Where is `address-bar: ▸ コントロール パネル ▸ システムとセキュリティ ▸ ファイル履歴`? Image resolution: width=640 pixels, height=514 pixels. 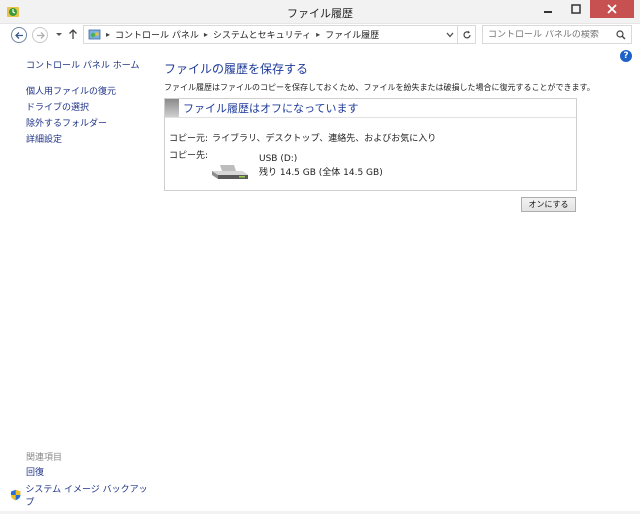
address-bar: ▸ コントロール パネル ▸ システムとセキュリティ ▸ ファイル履歴 is located at coordinates (279, 34).